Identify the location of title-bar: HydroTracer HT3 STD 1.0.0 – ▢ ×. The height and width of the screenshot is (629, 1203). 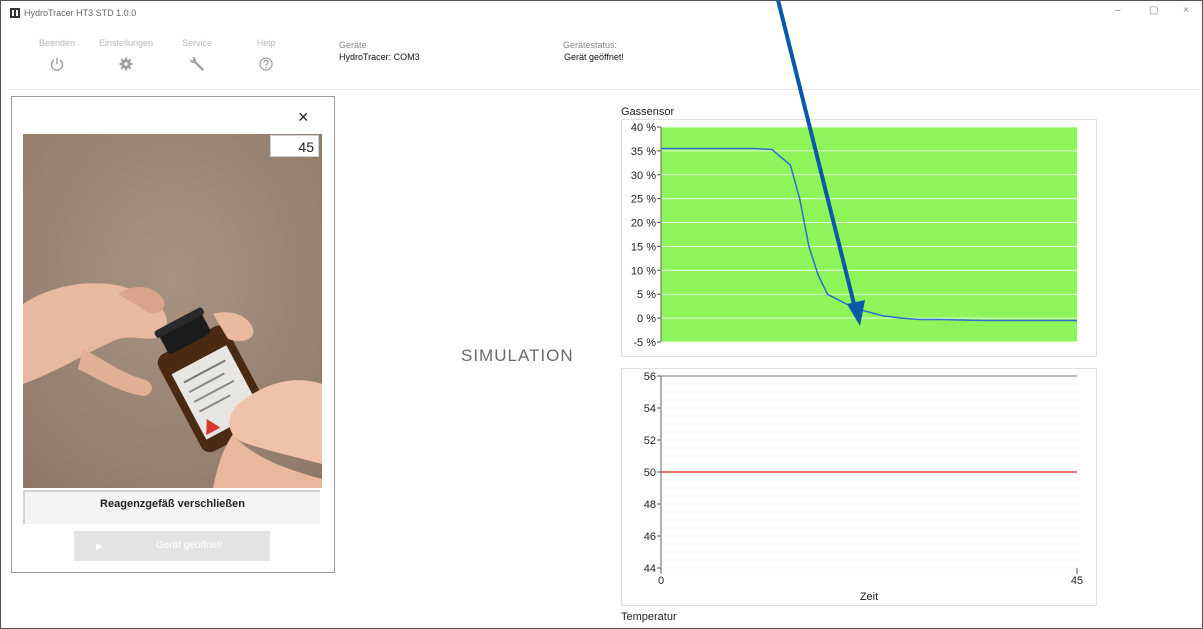
(601, 14).